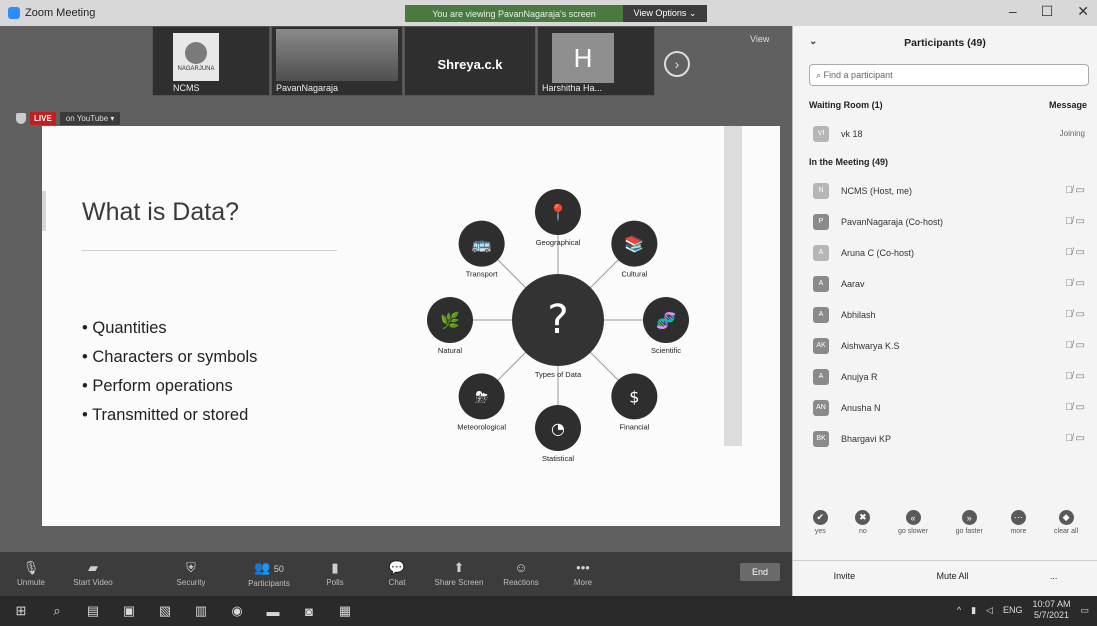 The height and width of the screenshot is (626, 1097). I want to click on window-title: Zoom Meeting, so click(60, 13).